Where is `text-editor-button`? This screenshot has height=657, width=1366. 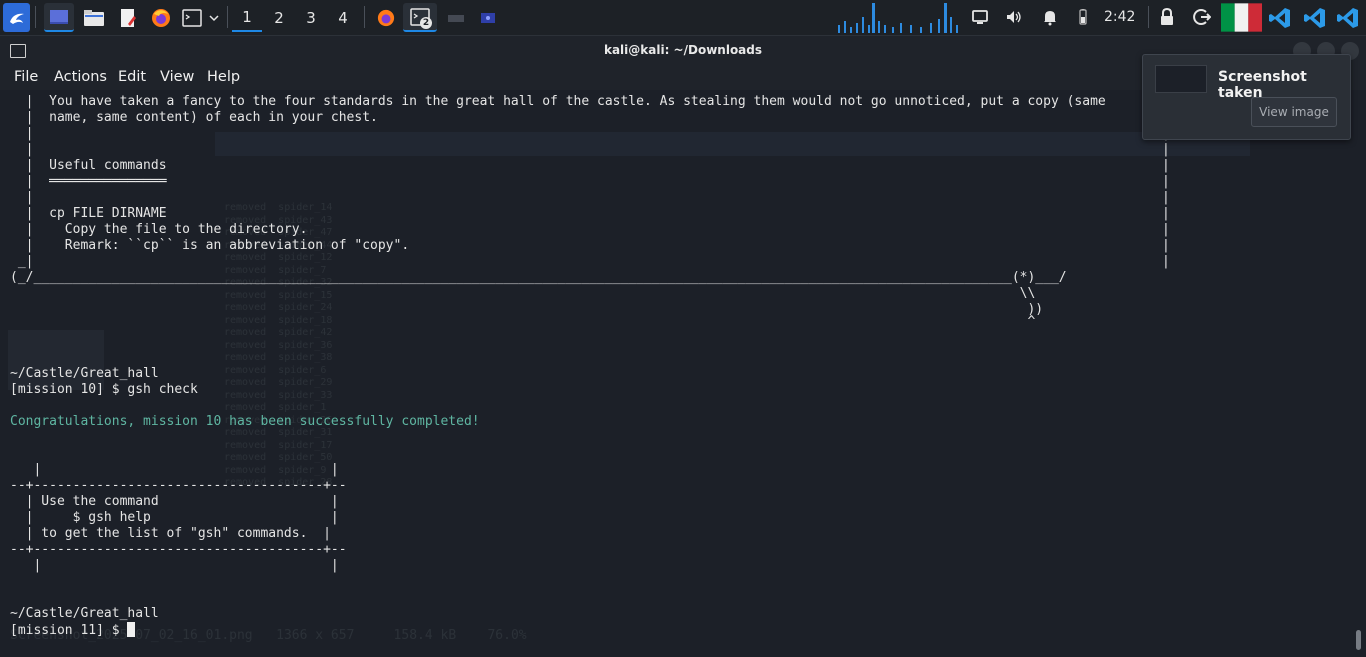 text-editor-button is located at coordinates (128, 17).